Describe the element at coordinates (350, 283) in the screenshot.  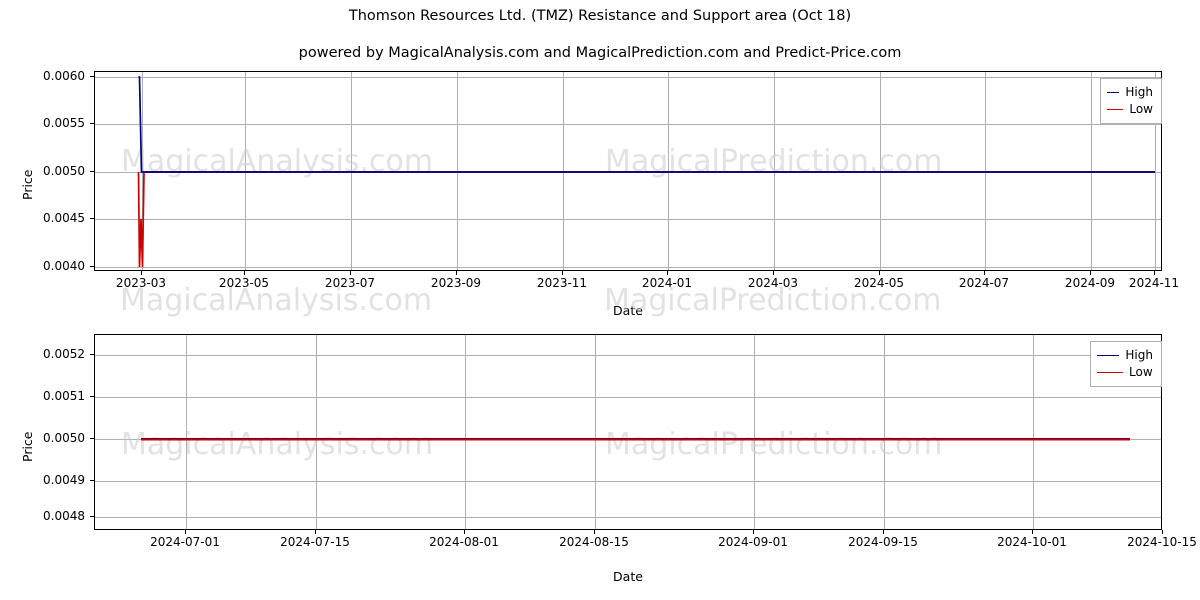
I see `x-tick-label: 2023-07` at that location.